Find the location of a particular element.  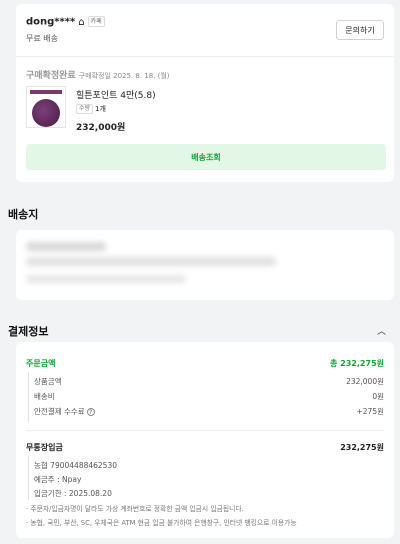

product-amount-value: 232,000원 is located at coordinates (365, 381).